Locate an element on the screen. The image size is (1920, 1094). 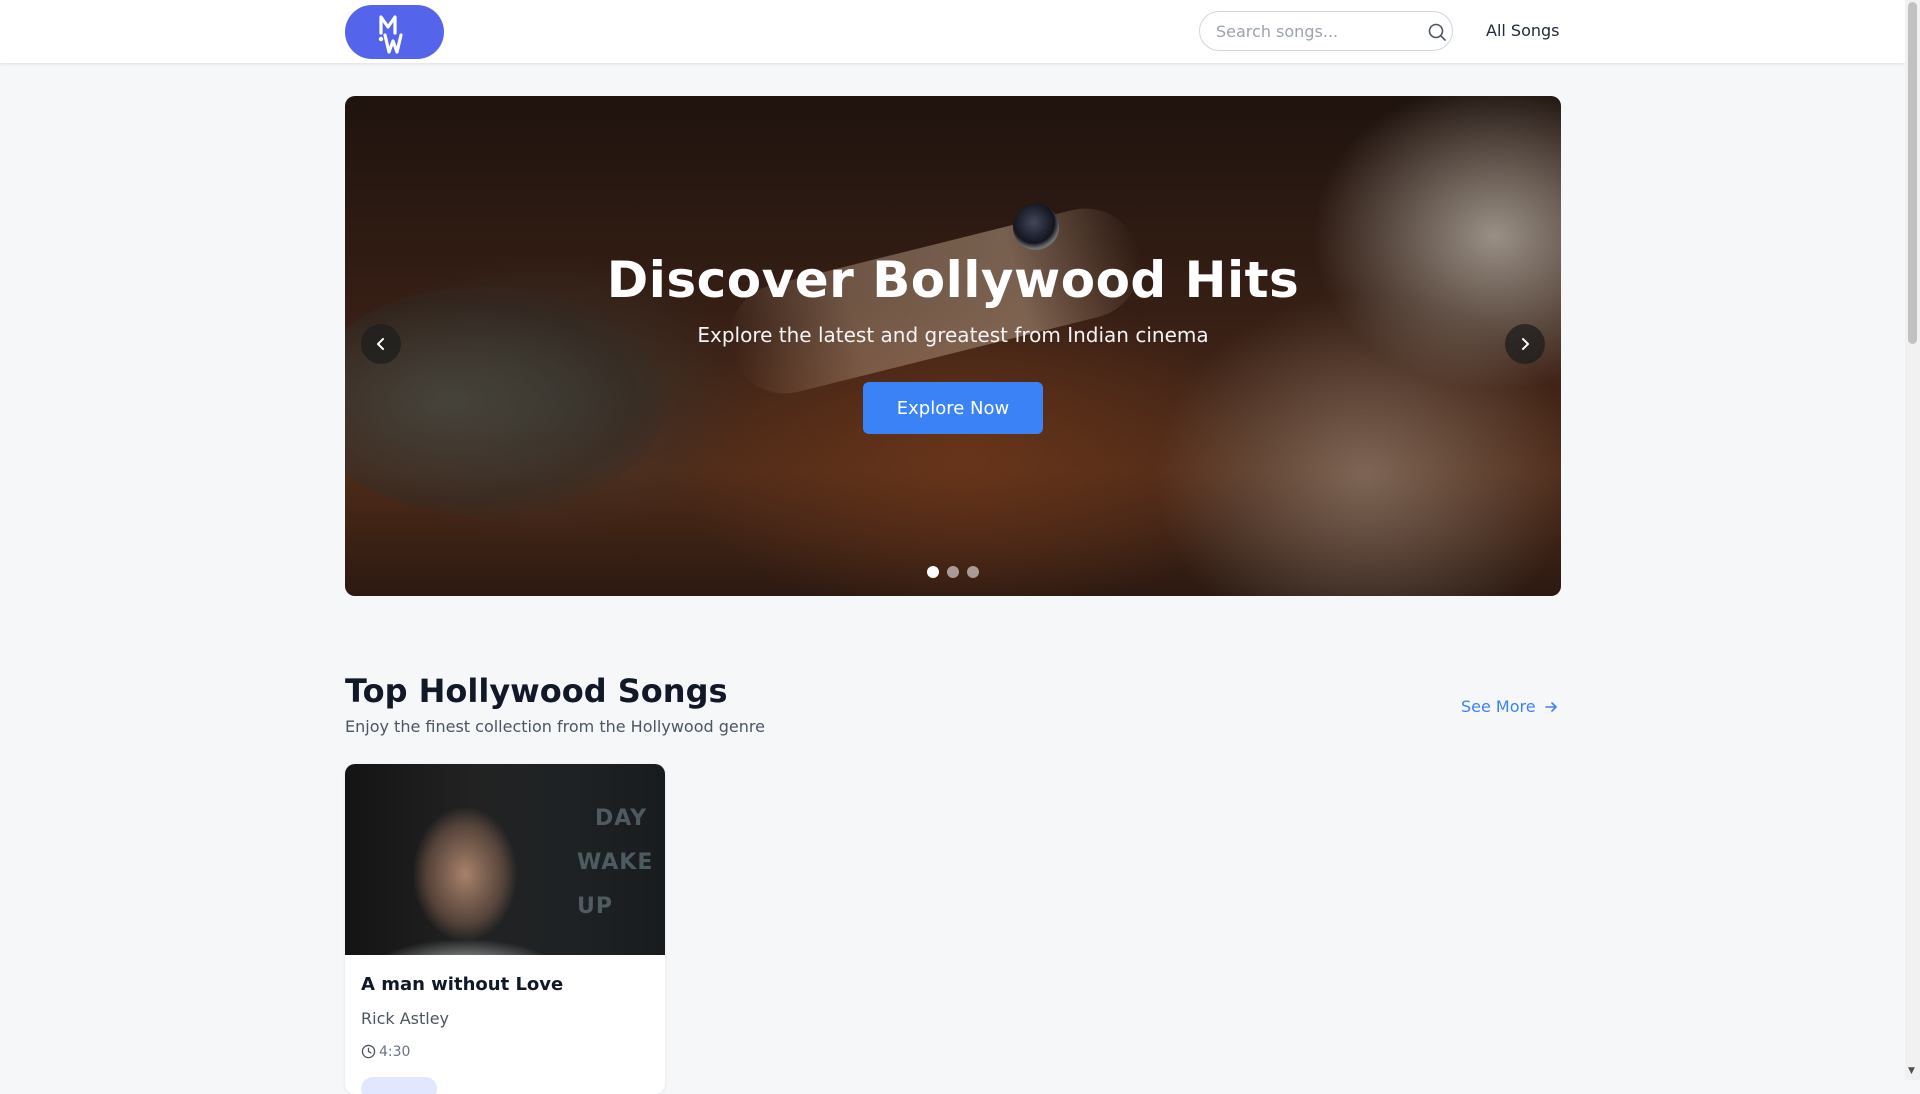
carousel-prev-button is located at coordinates (381, 344).